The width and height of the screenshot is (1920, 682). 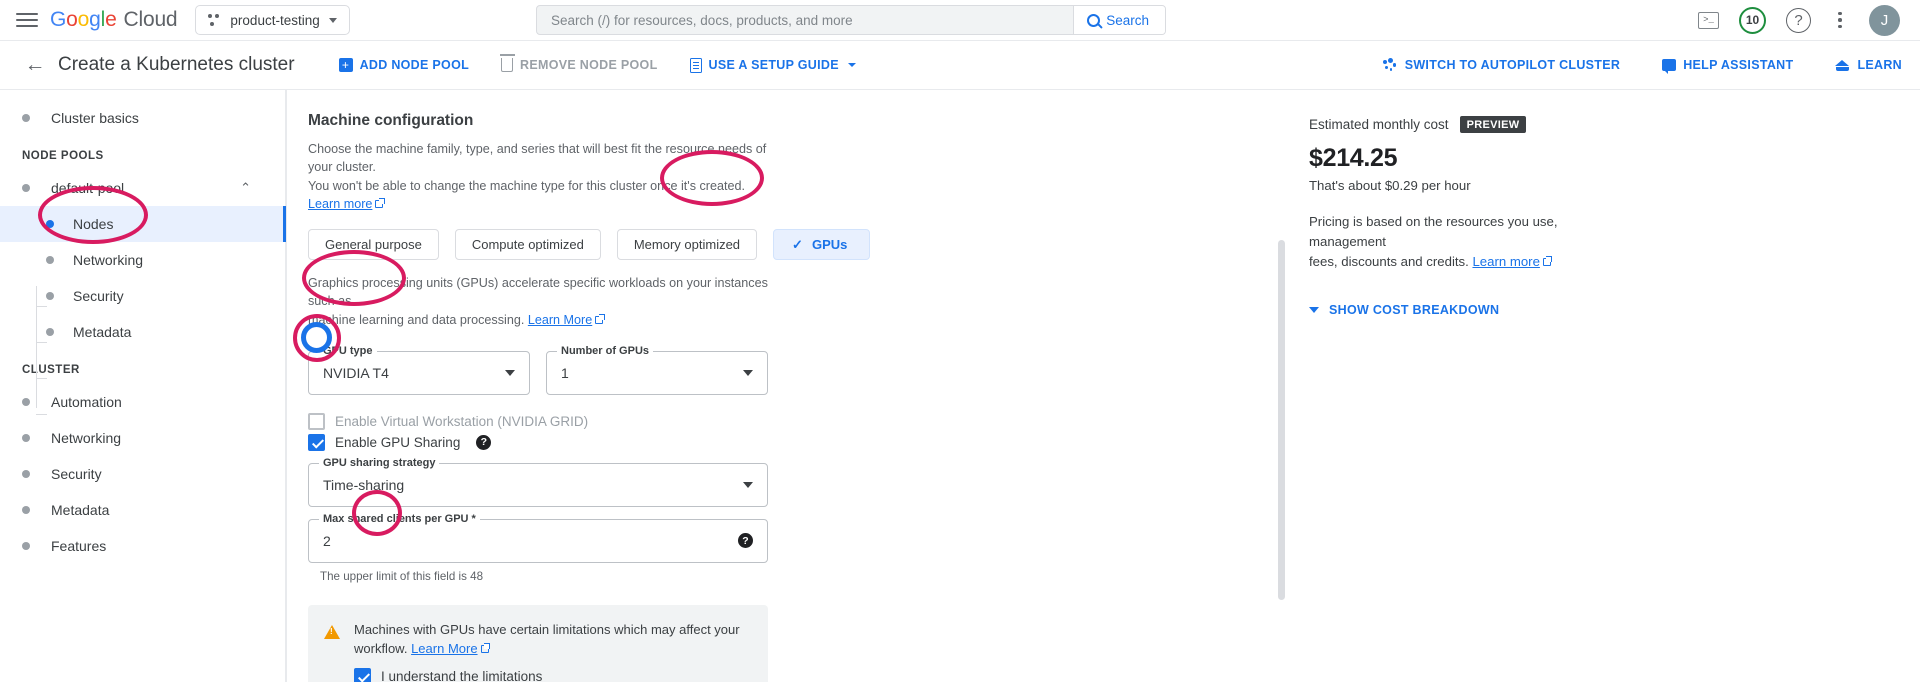 What do you see at coordinates (316, 421) in the screenshot?
I see `virtual-workstation-checkbox` at bounding box center [316, 421].